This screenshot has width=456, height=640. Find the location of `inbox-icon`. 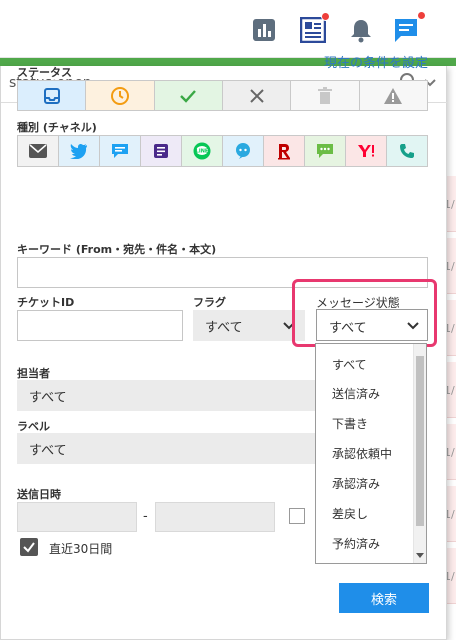

inbox-icon is located at coordinates (51, 95).